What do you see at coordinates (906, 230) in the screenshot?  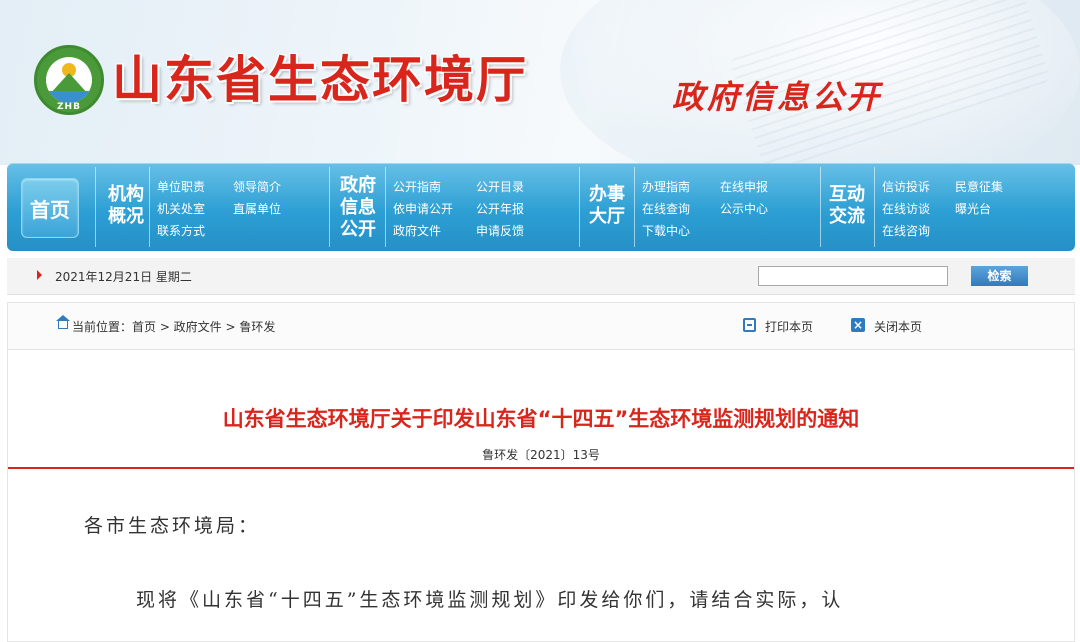 I see `nav-link-online-consult: 在线咨询` at bounding box center [906, 230].